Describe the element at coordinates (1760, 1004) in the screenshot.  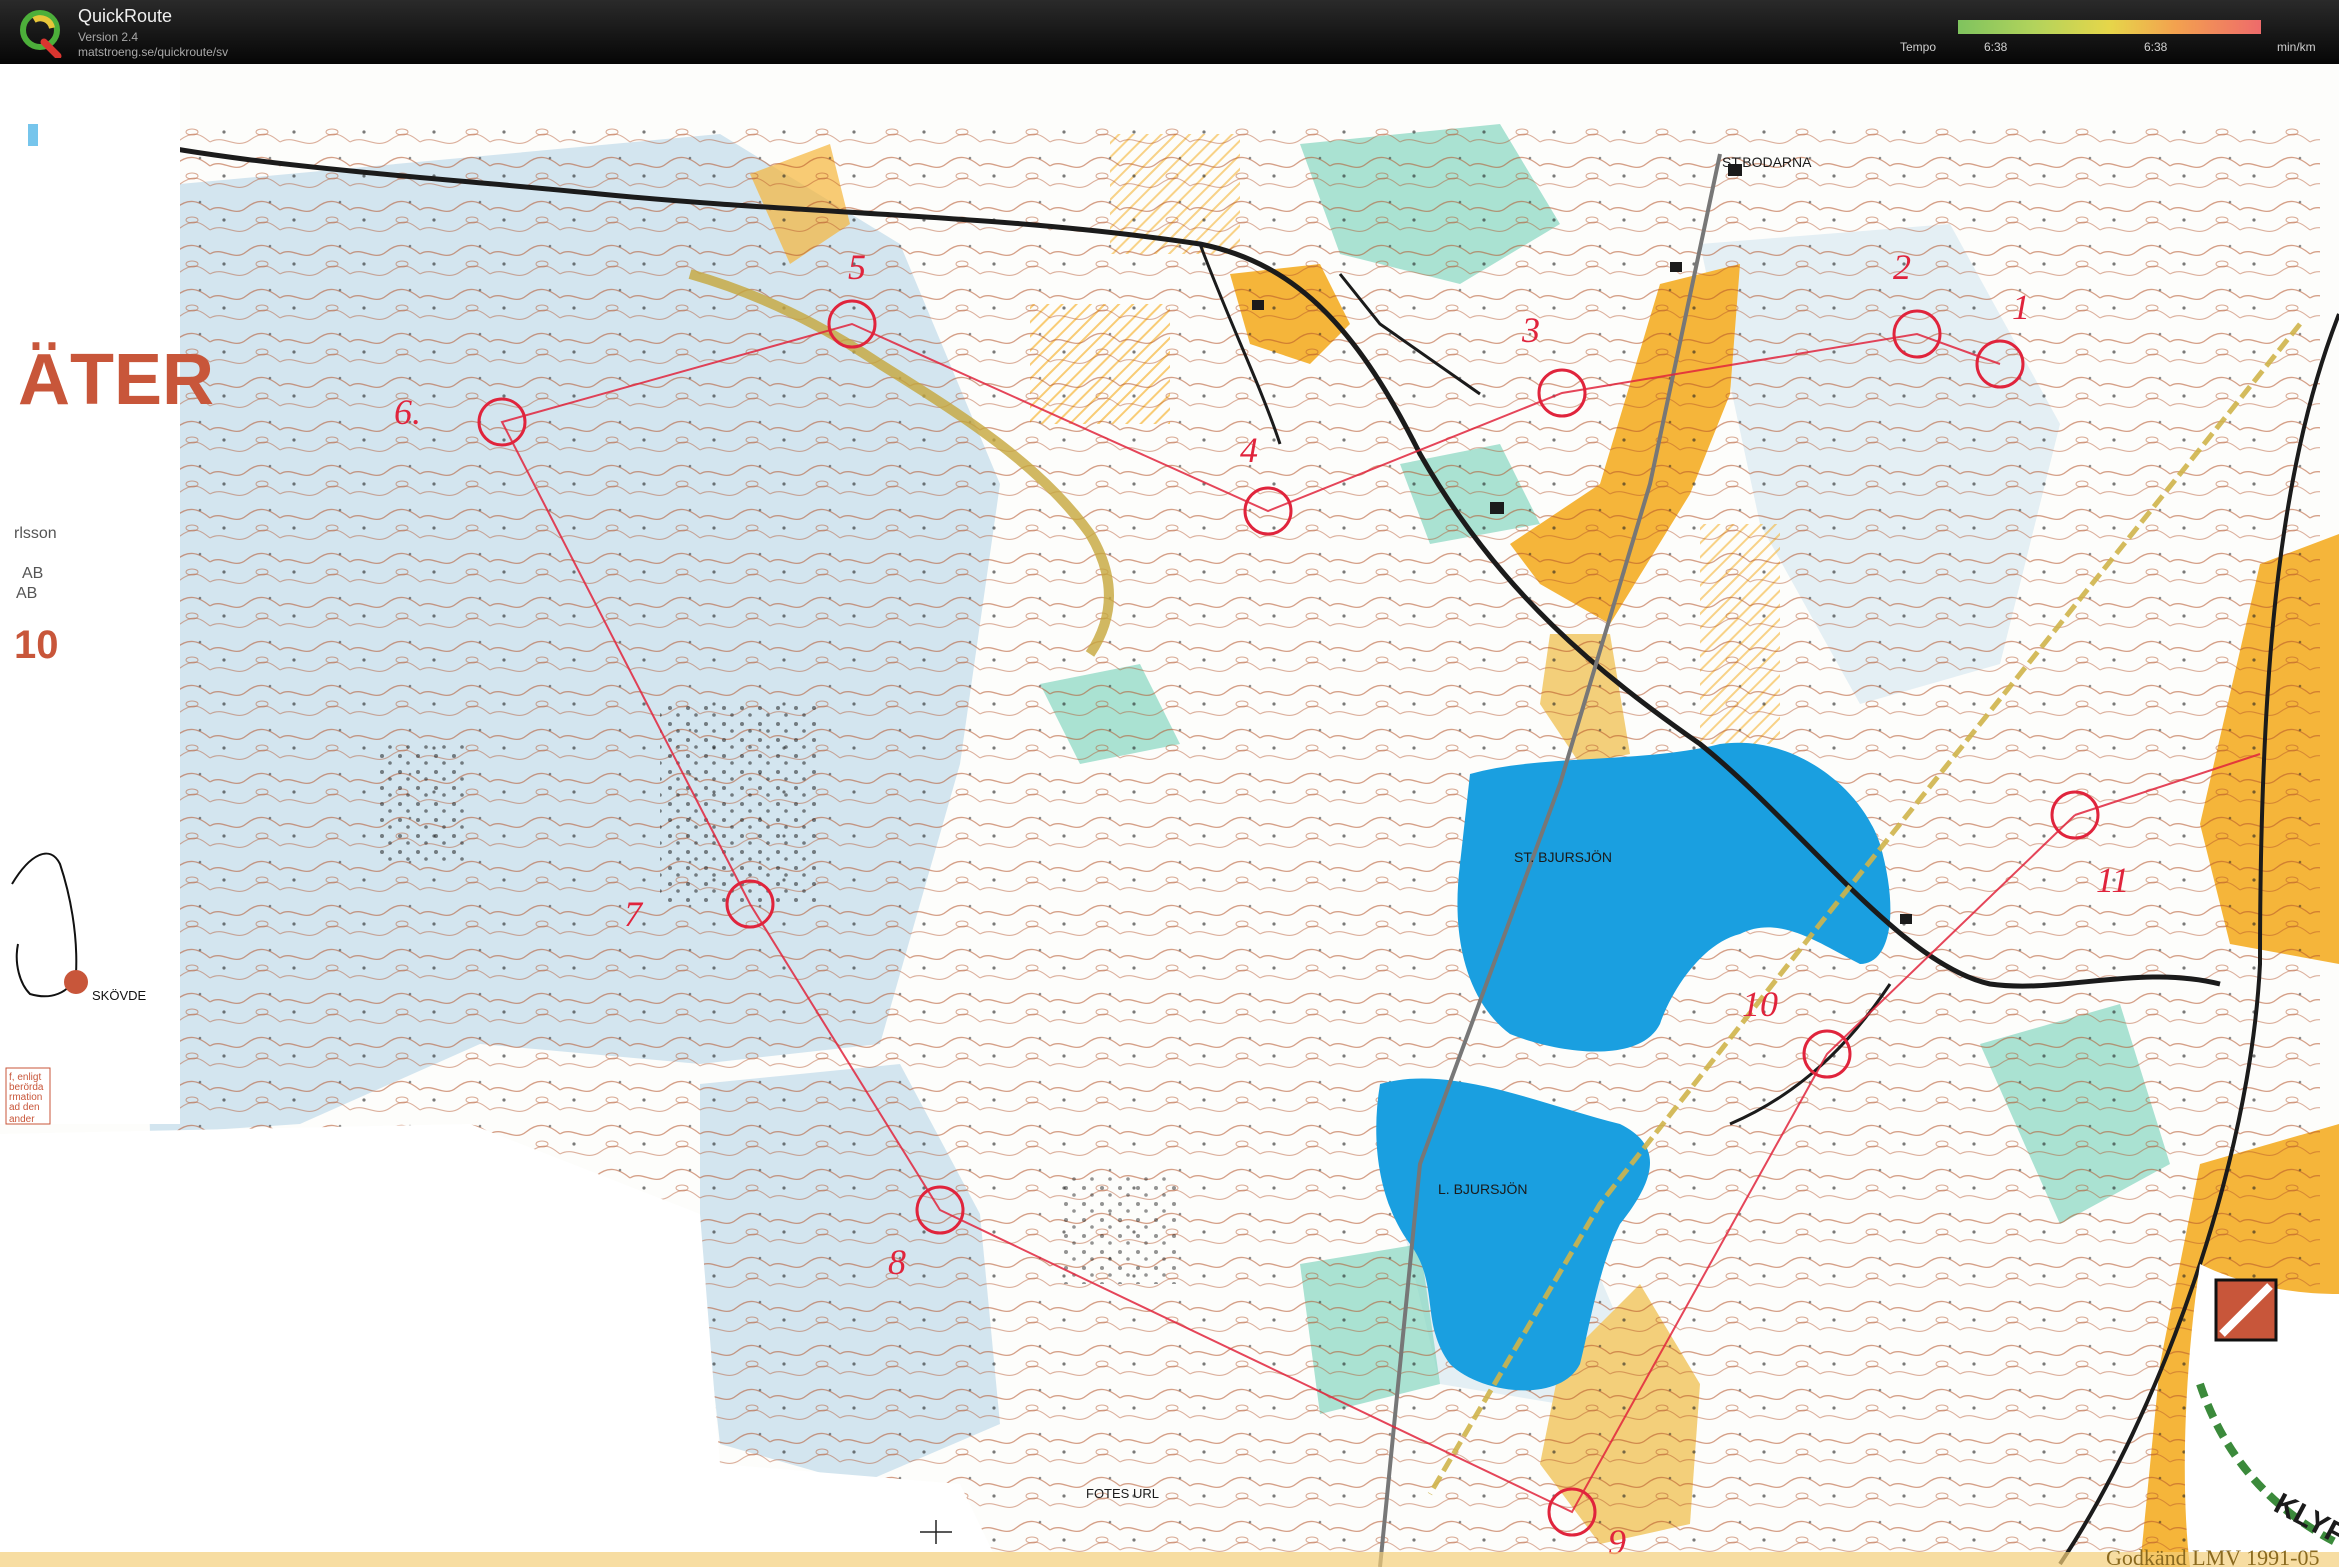
I see `control-number-10: 10` at that location.